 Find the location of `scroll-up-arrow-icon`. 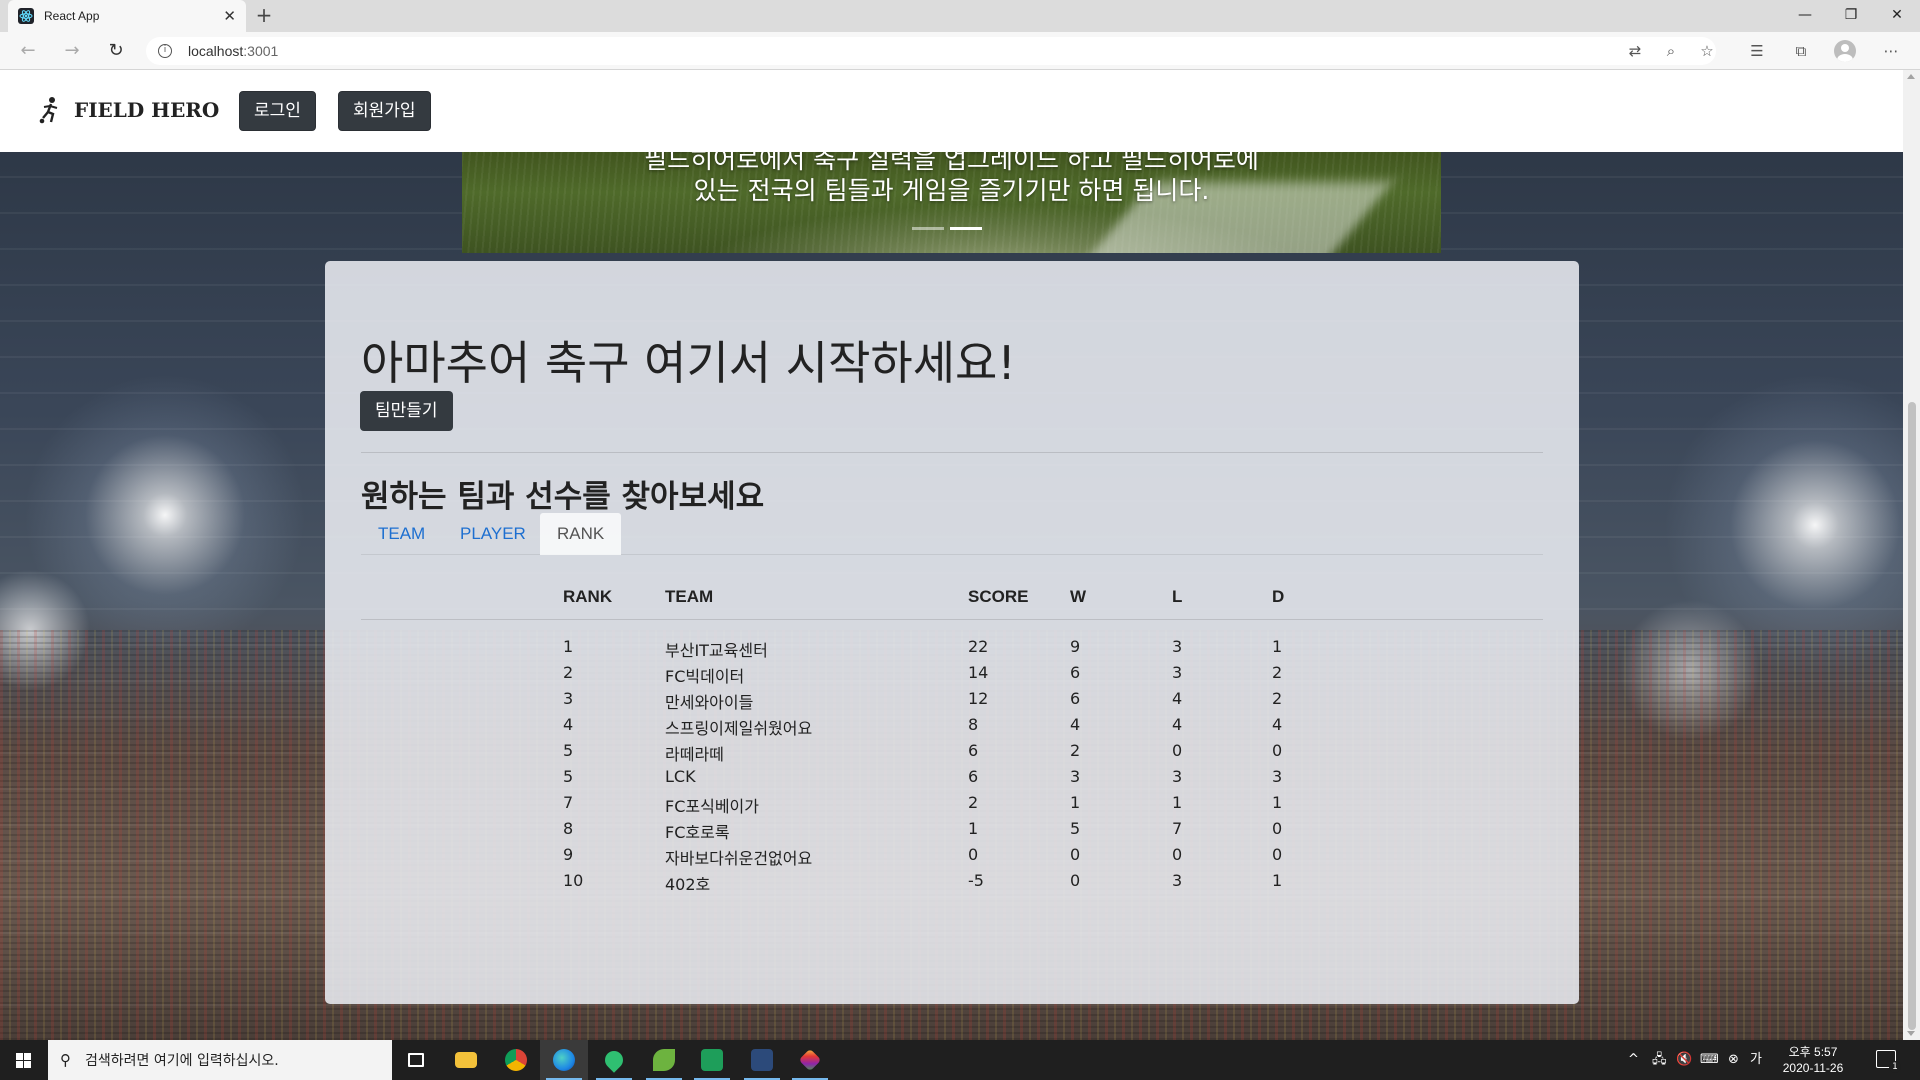

scroll-up-arrow-icon is located at coordinates (1911, 76).